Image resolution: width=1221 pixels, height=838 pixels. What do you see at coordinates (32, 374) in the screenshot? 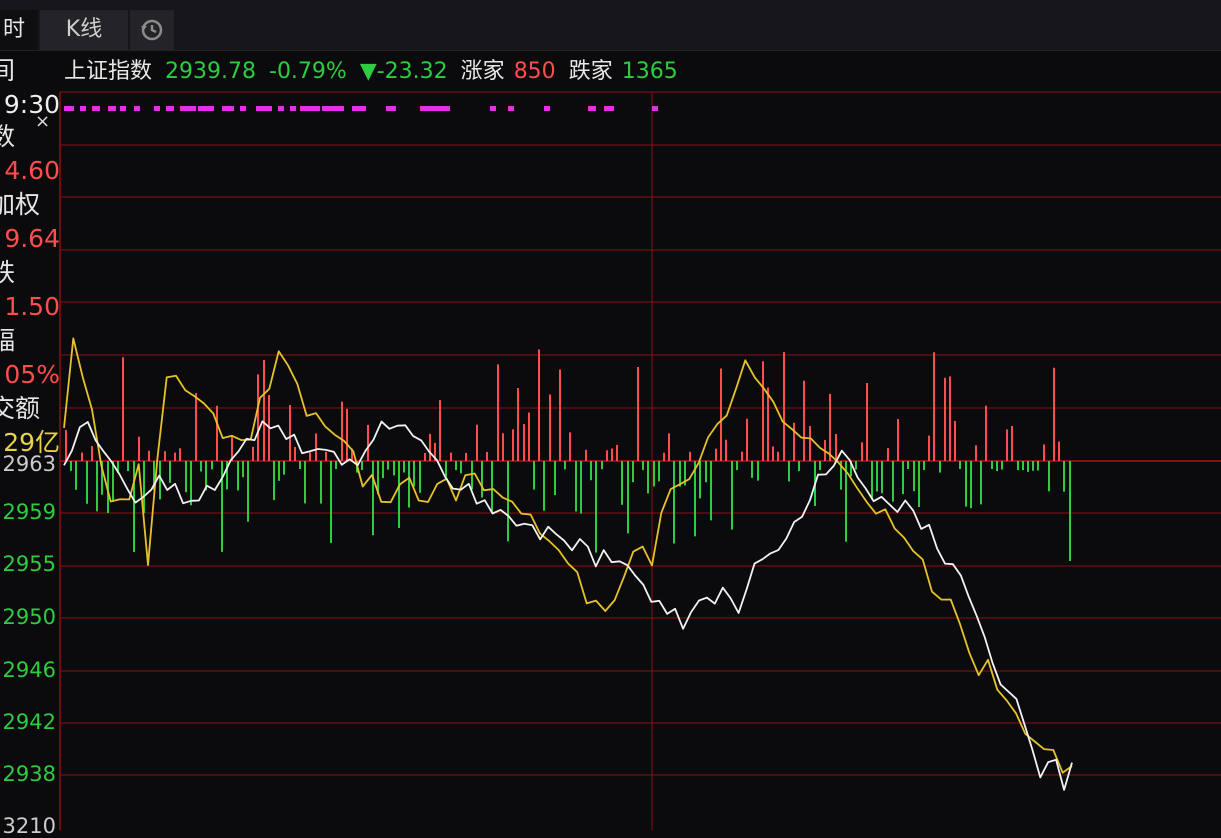
I see `info-value: 05%` at bounding box center [32, 374].